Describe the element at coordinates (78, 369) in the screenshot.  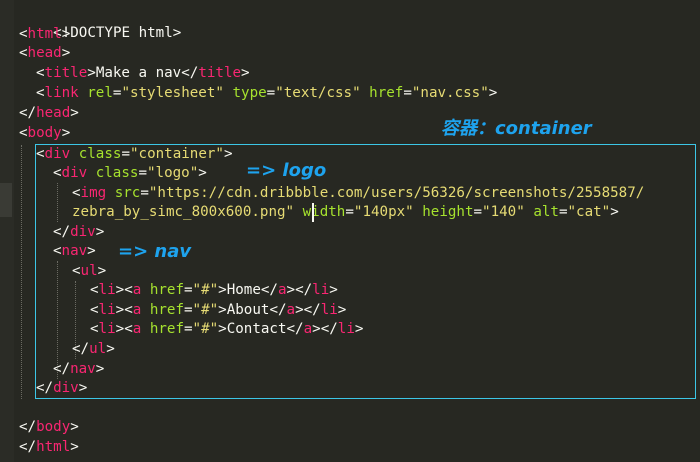
I see `code-line-19: </nav>` at that location.